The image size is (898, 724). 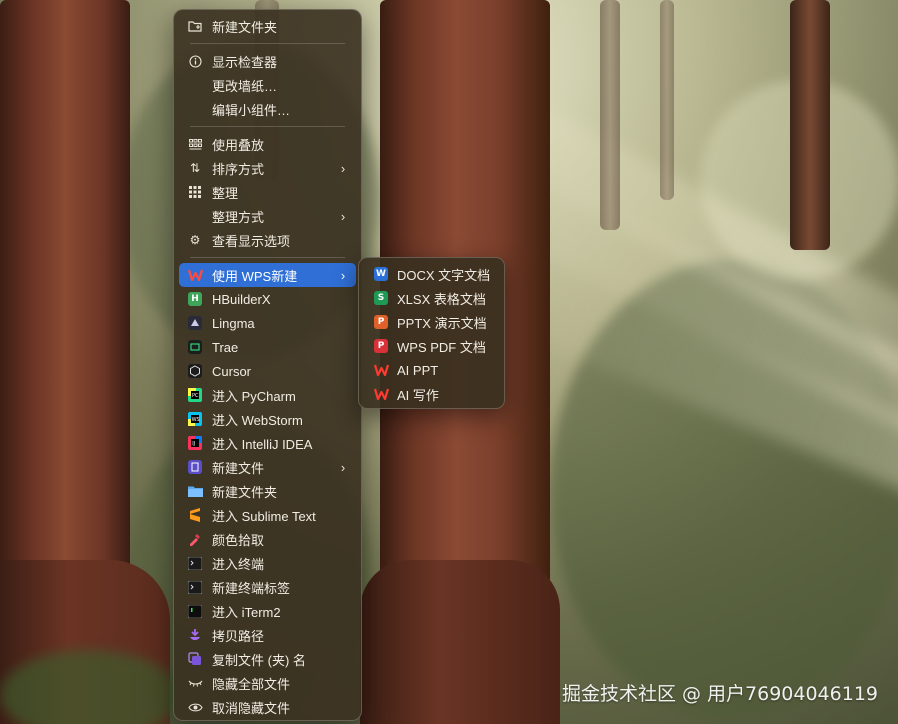 I want to click on webstorm-icon: WS, so click(x=195, y=419).